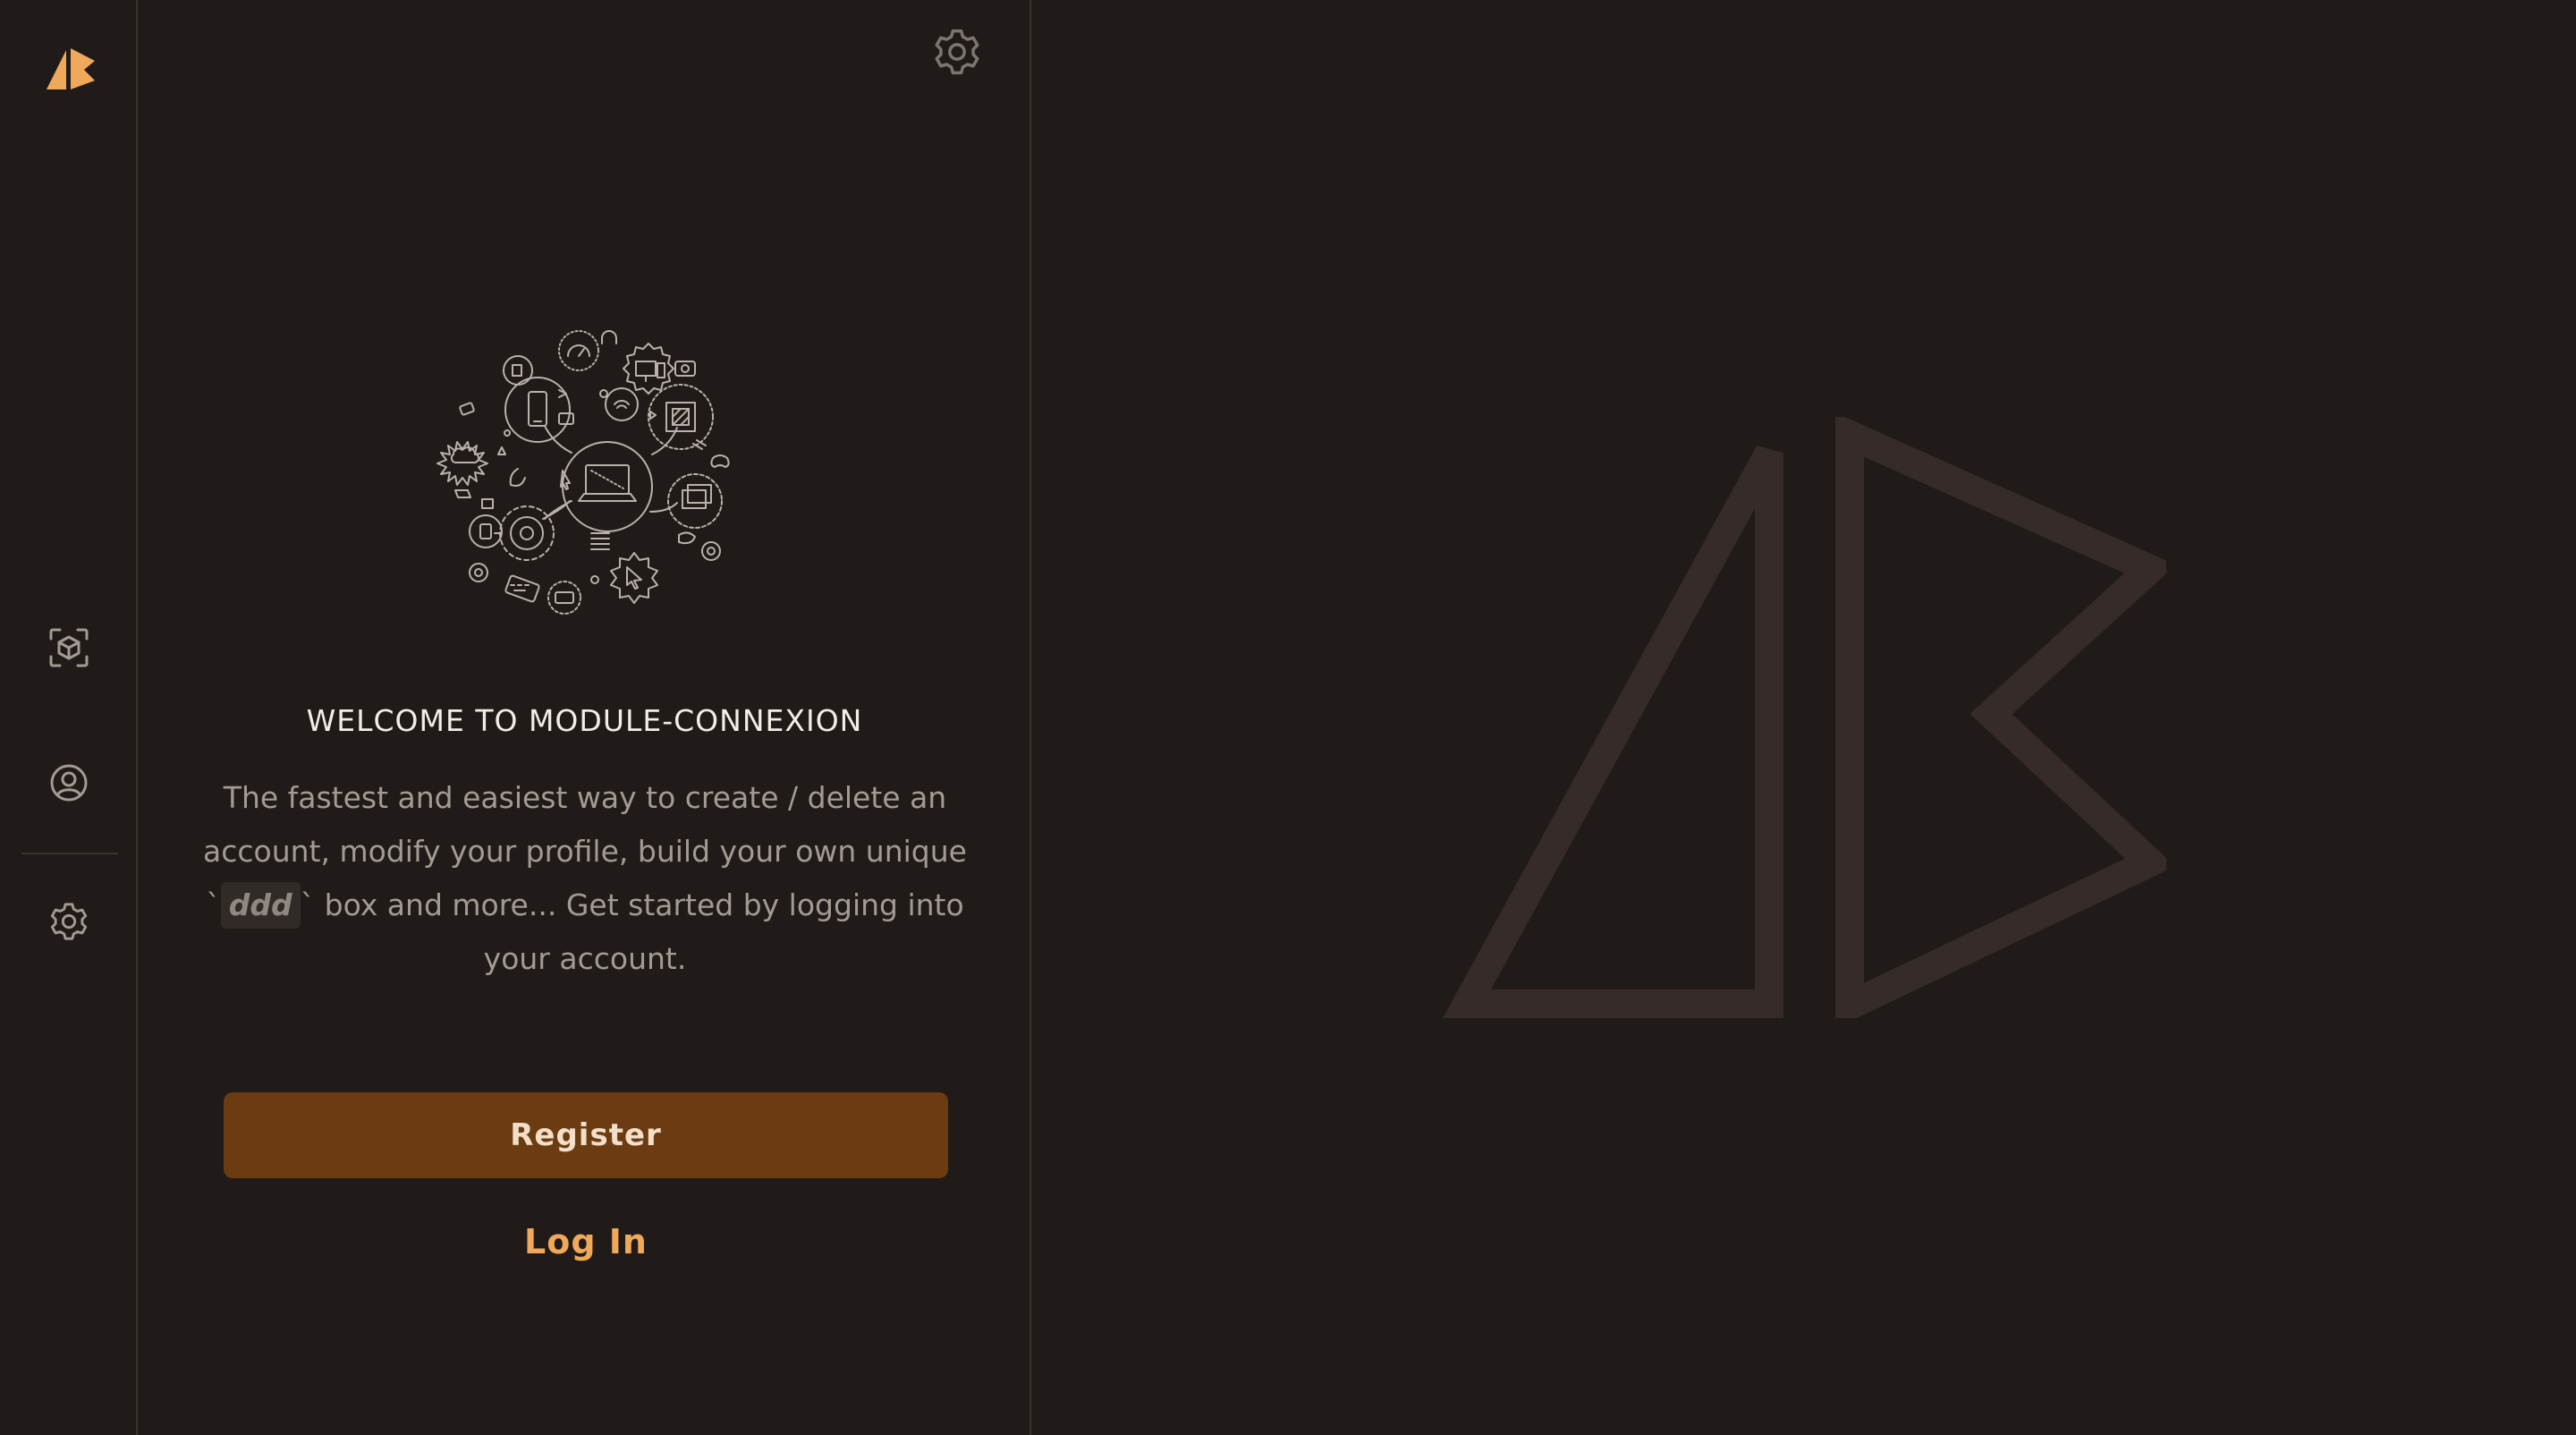  Describe the element at coordinates (1808, 720) in the screenshot. I see `brand-logo-outline-icon` at that location.